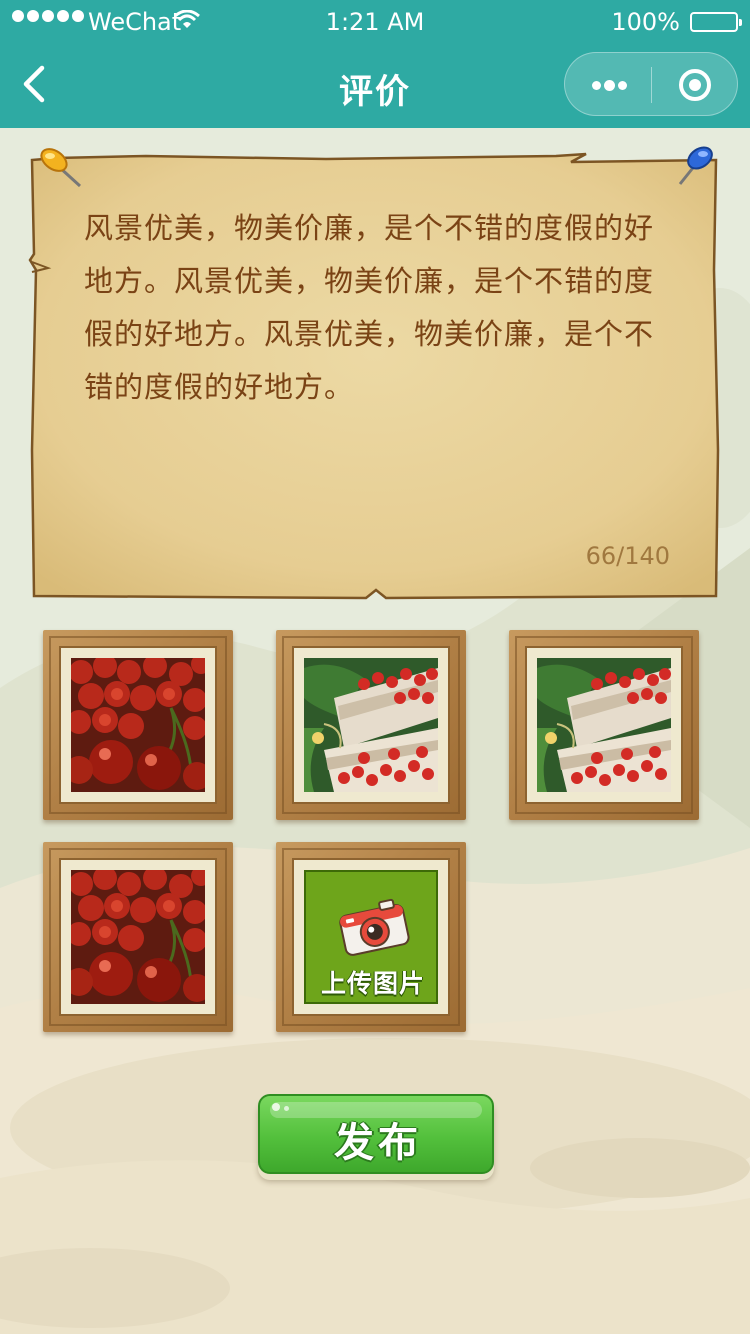 The height and width of the screenshot is (1334, 750). I want to click on battery-percent: 100%, so click(645, 22).